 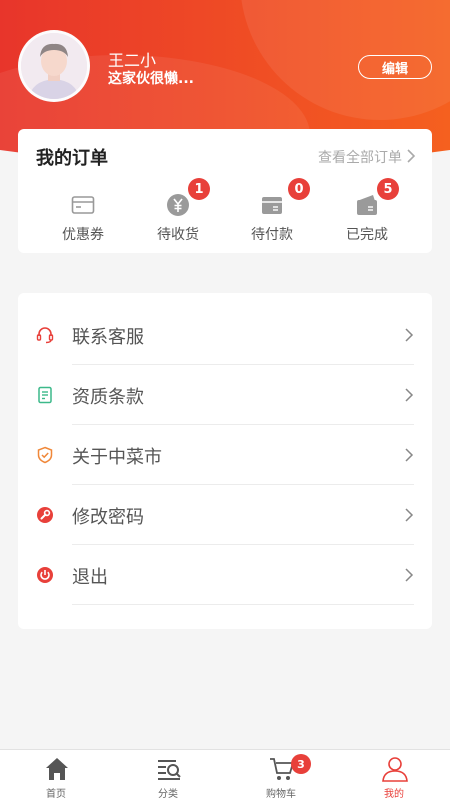 What do you see at coordinates (243, 604) in the screenshot?
I see `divider` at bounding box center [243, 604].